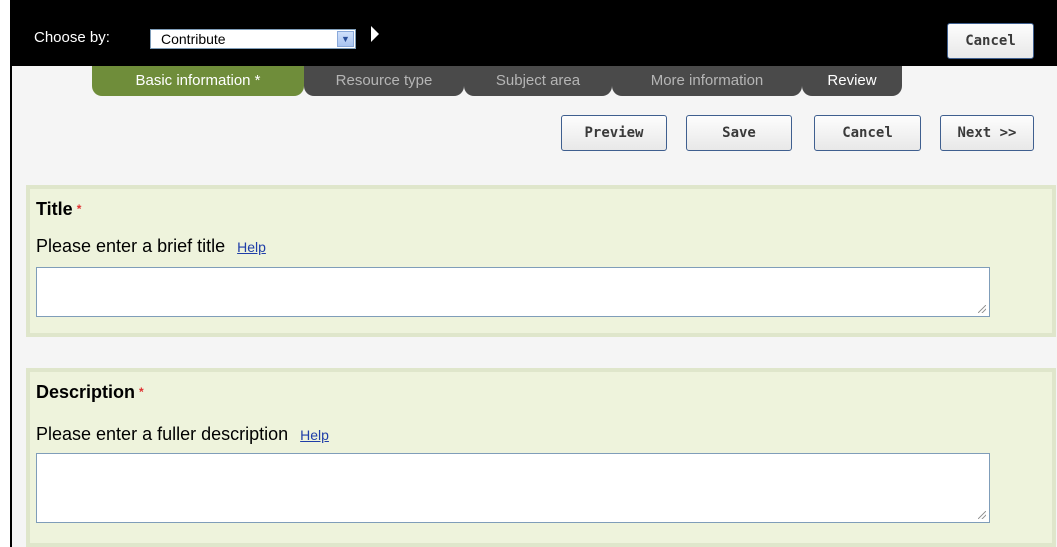 The image size is (1057, 547). Describe the element at coordinates (193, 39) in the screenshot. I see `choose-by-selected-value: Contribute` at that location.